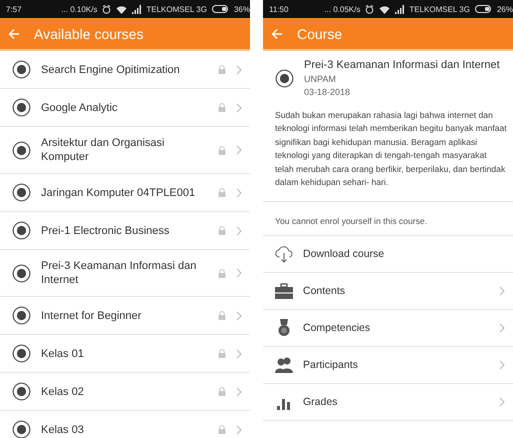 The width and height of the screenshot is (513, 438). I want to click on course-name: Jaringan Komputer 04TPLE001, so click(118, 193).